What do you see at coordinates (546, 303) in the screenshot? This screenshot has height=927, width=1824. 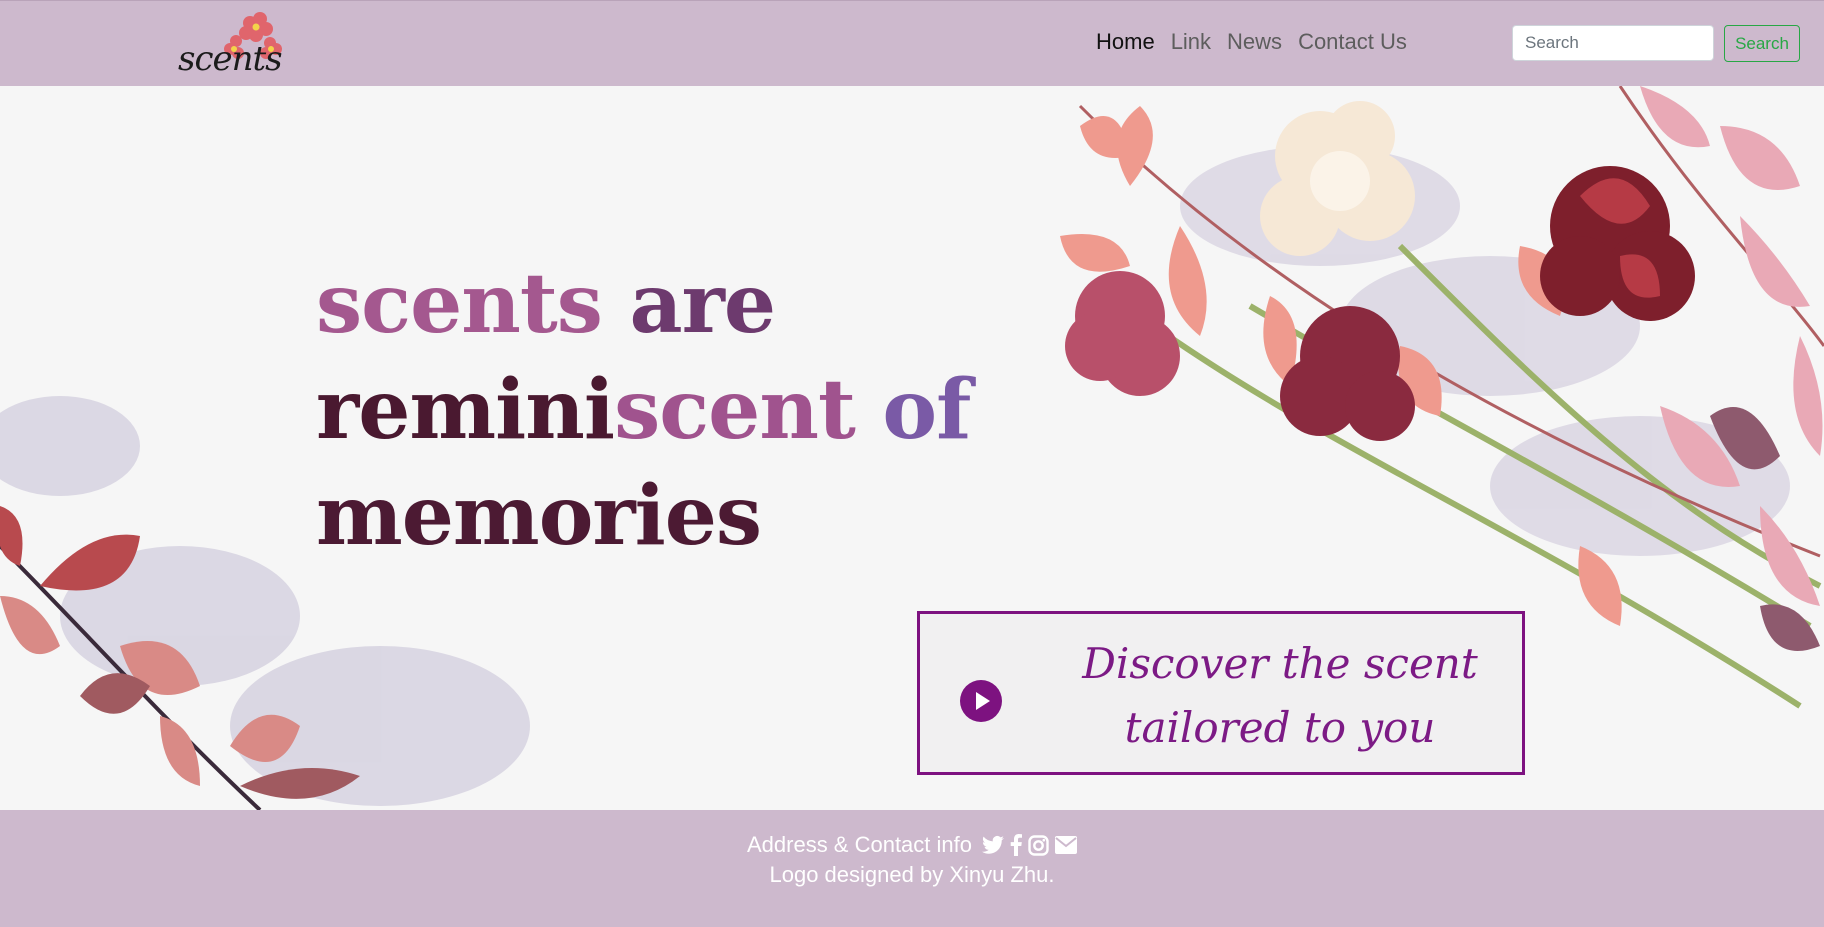 I see `headline-line-1: scents are` at bounding box center [546, 303].